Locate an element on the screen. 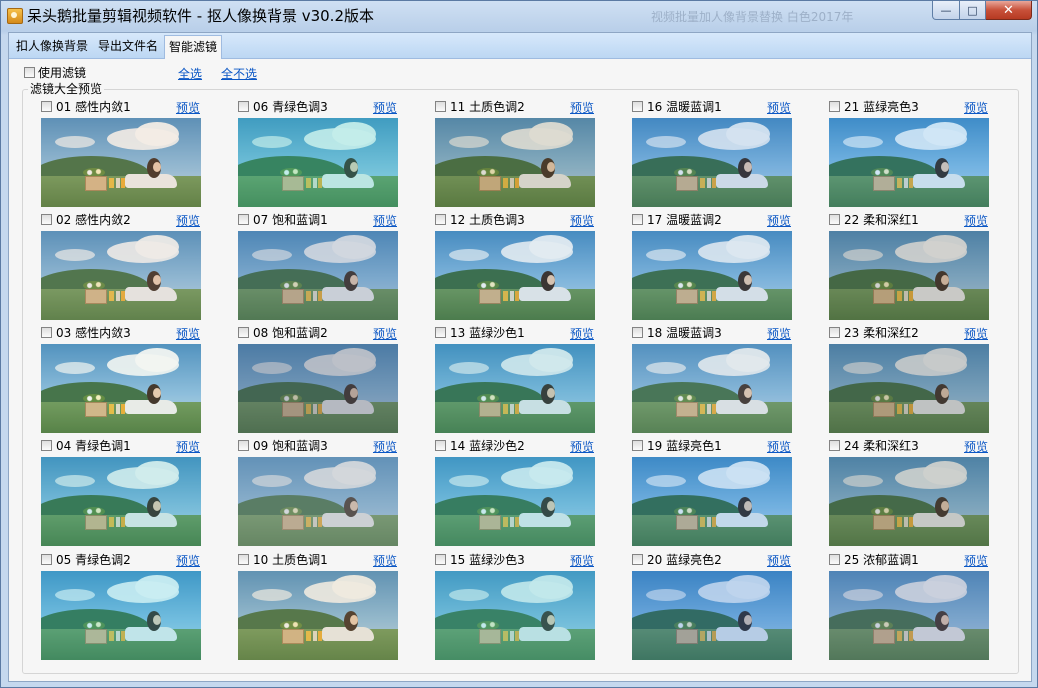  use-filter-checkbox: 使用滤镜 is located at coordinates (55, 72).